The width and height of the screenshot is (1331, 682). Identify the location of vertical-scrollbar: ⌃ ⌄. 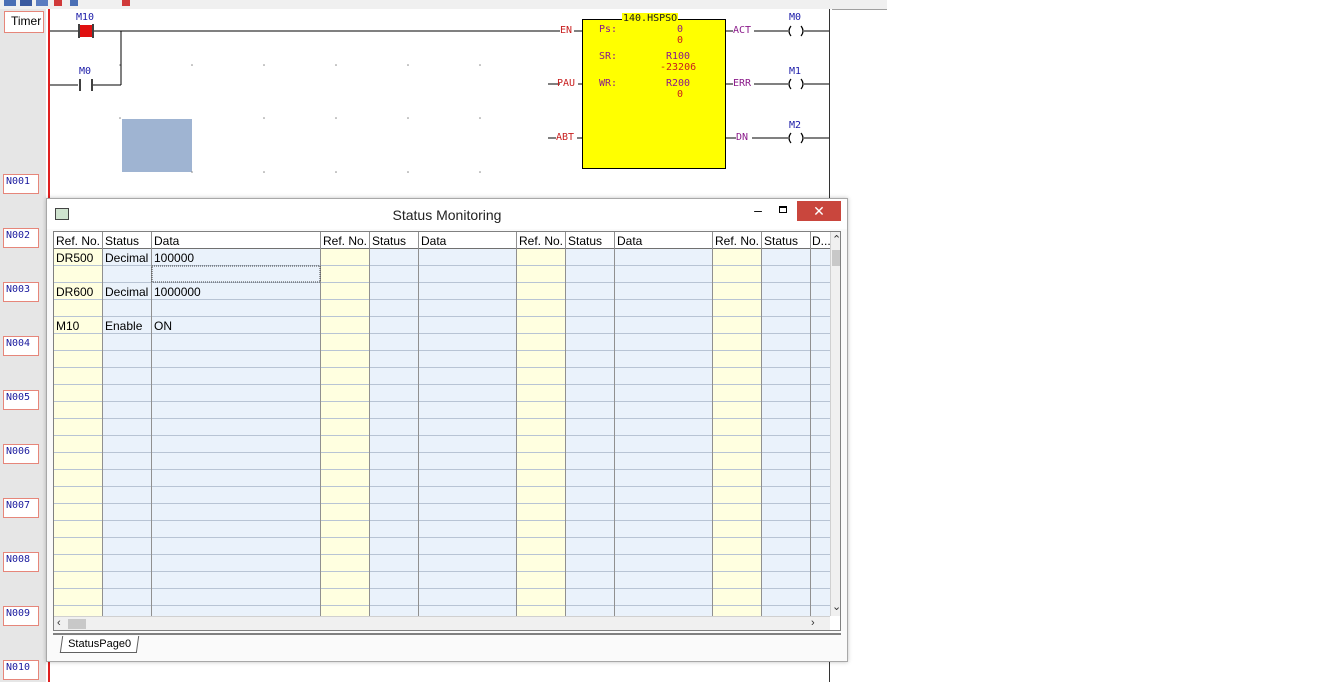
(835, 424).